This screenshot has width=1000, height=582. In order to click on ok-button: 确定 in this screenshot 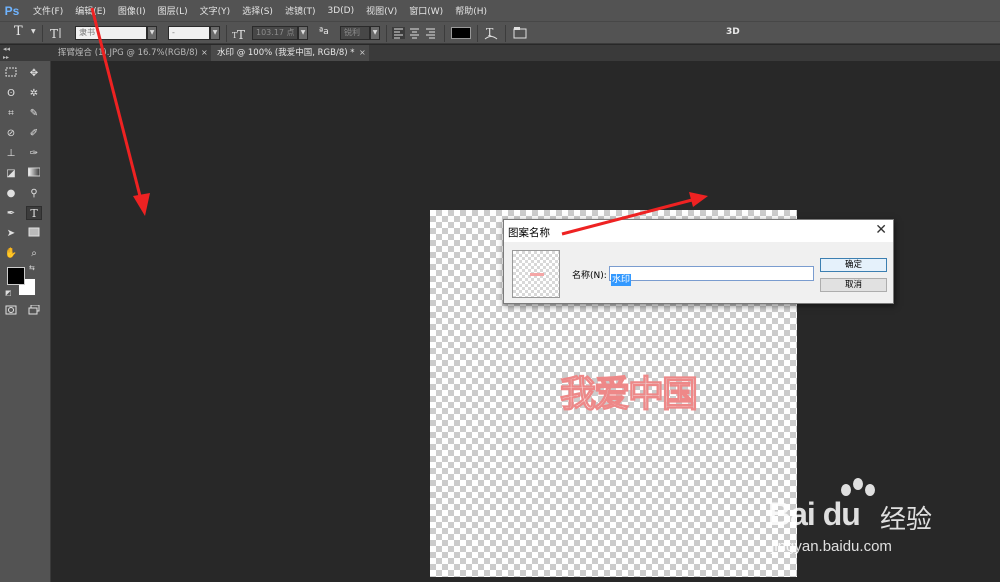, I will do `click(853, 265)`.